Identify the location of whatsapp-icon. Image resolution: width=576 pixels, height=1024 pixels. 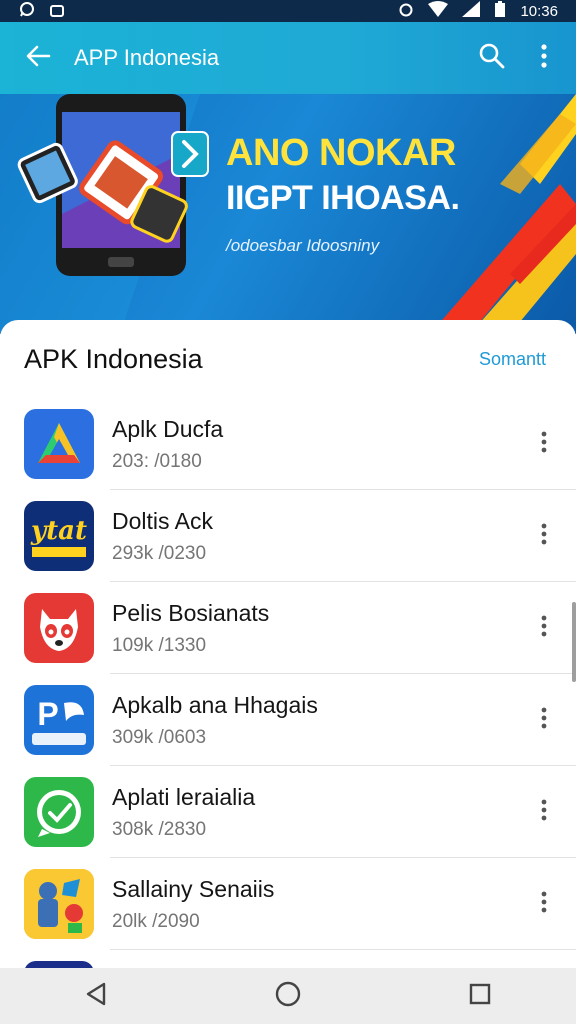
(27, 11).